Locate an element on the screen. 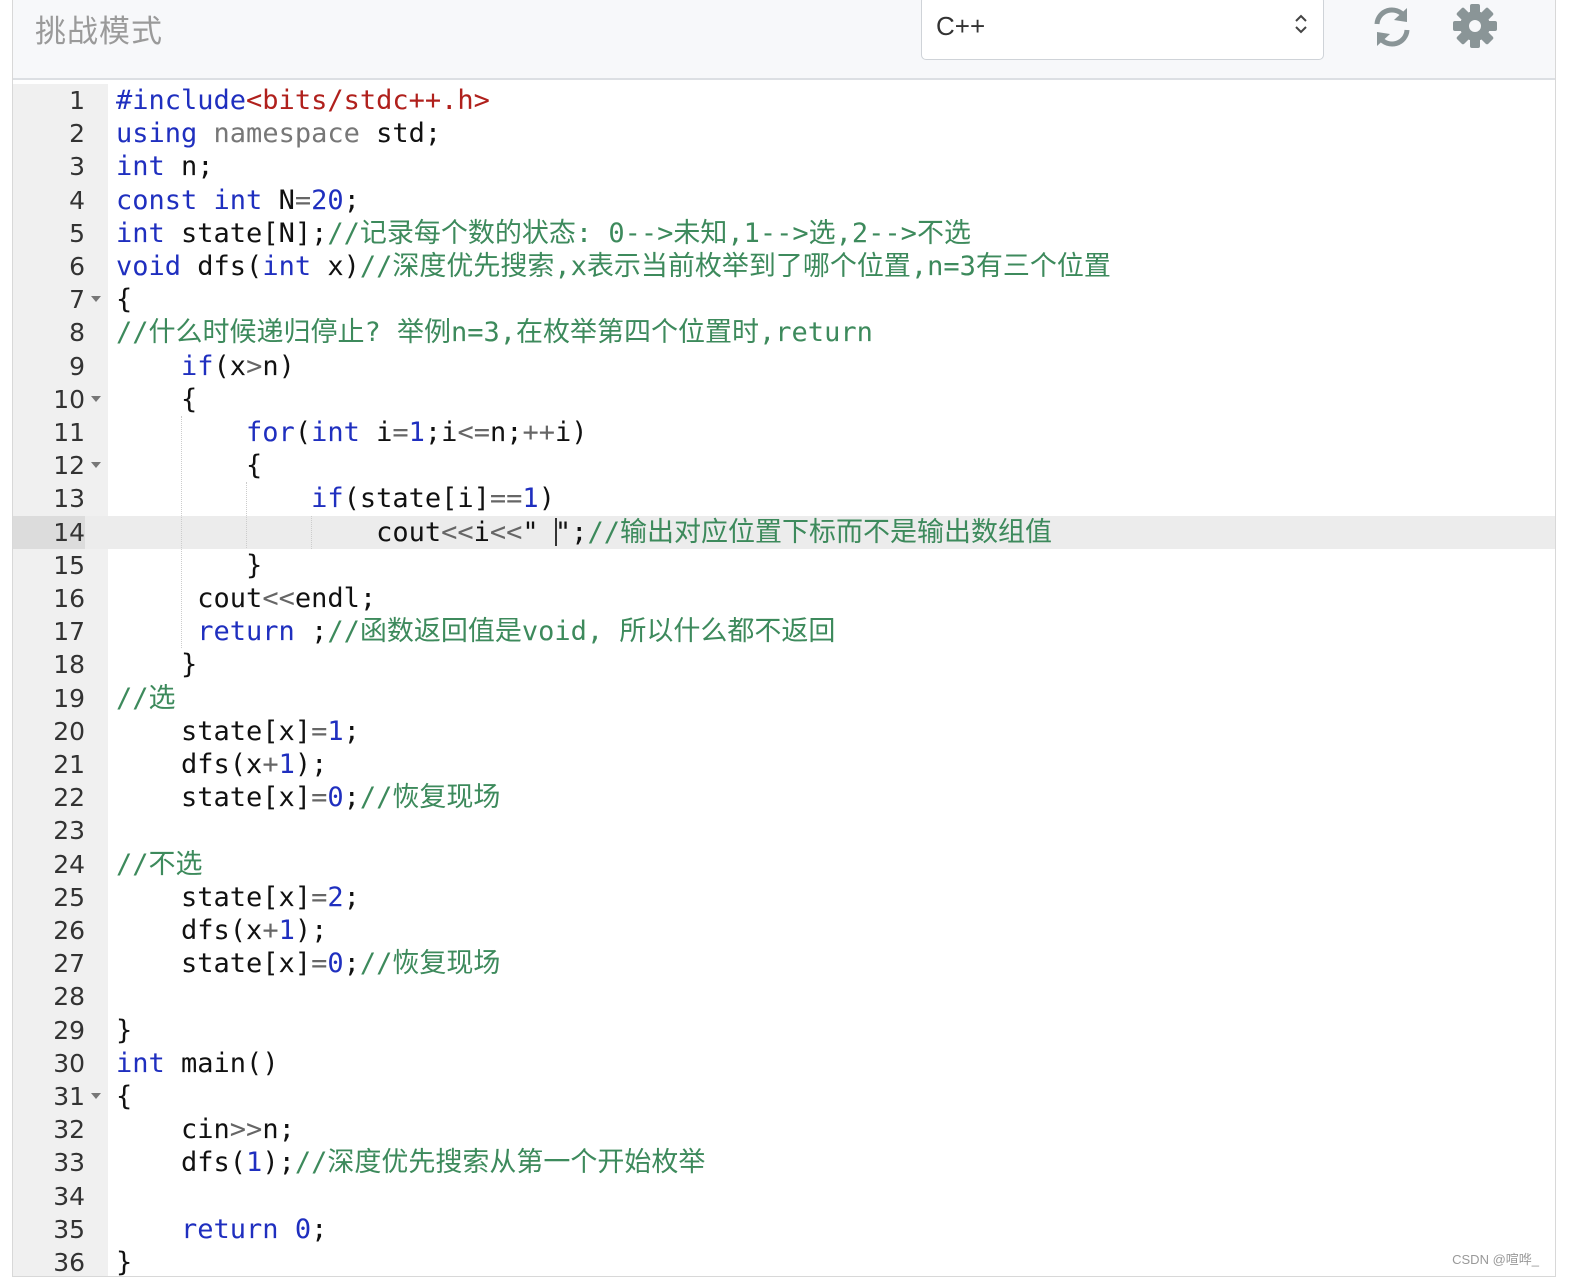 This screenshot has height=1280, width=1569. keyword: #include is located at coordinates (181, 100).